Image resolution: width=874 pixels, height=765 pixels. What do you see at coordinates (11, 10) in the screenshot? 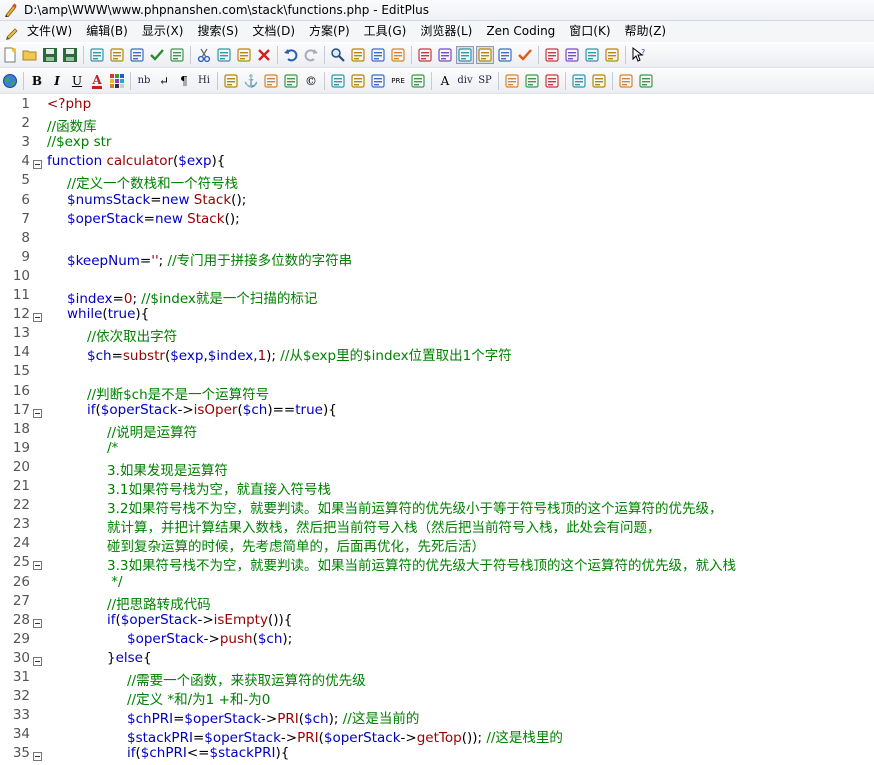
I see `editplus-app-icon` at bounding box center [11, 10].